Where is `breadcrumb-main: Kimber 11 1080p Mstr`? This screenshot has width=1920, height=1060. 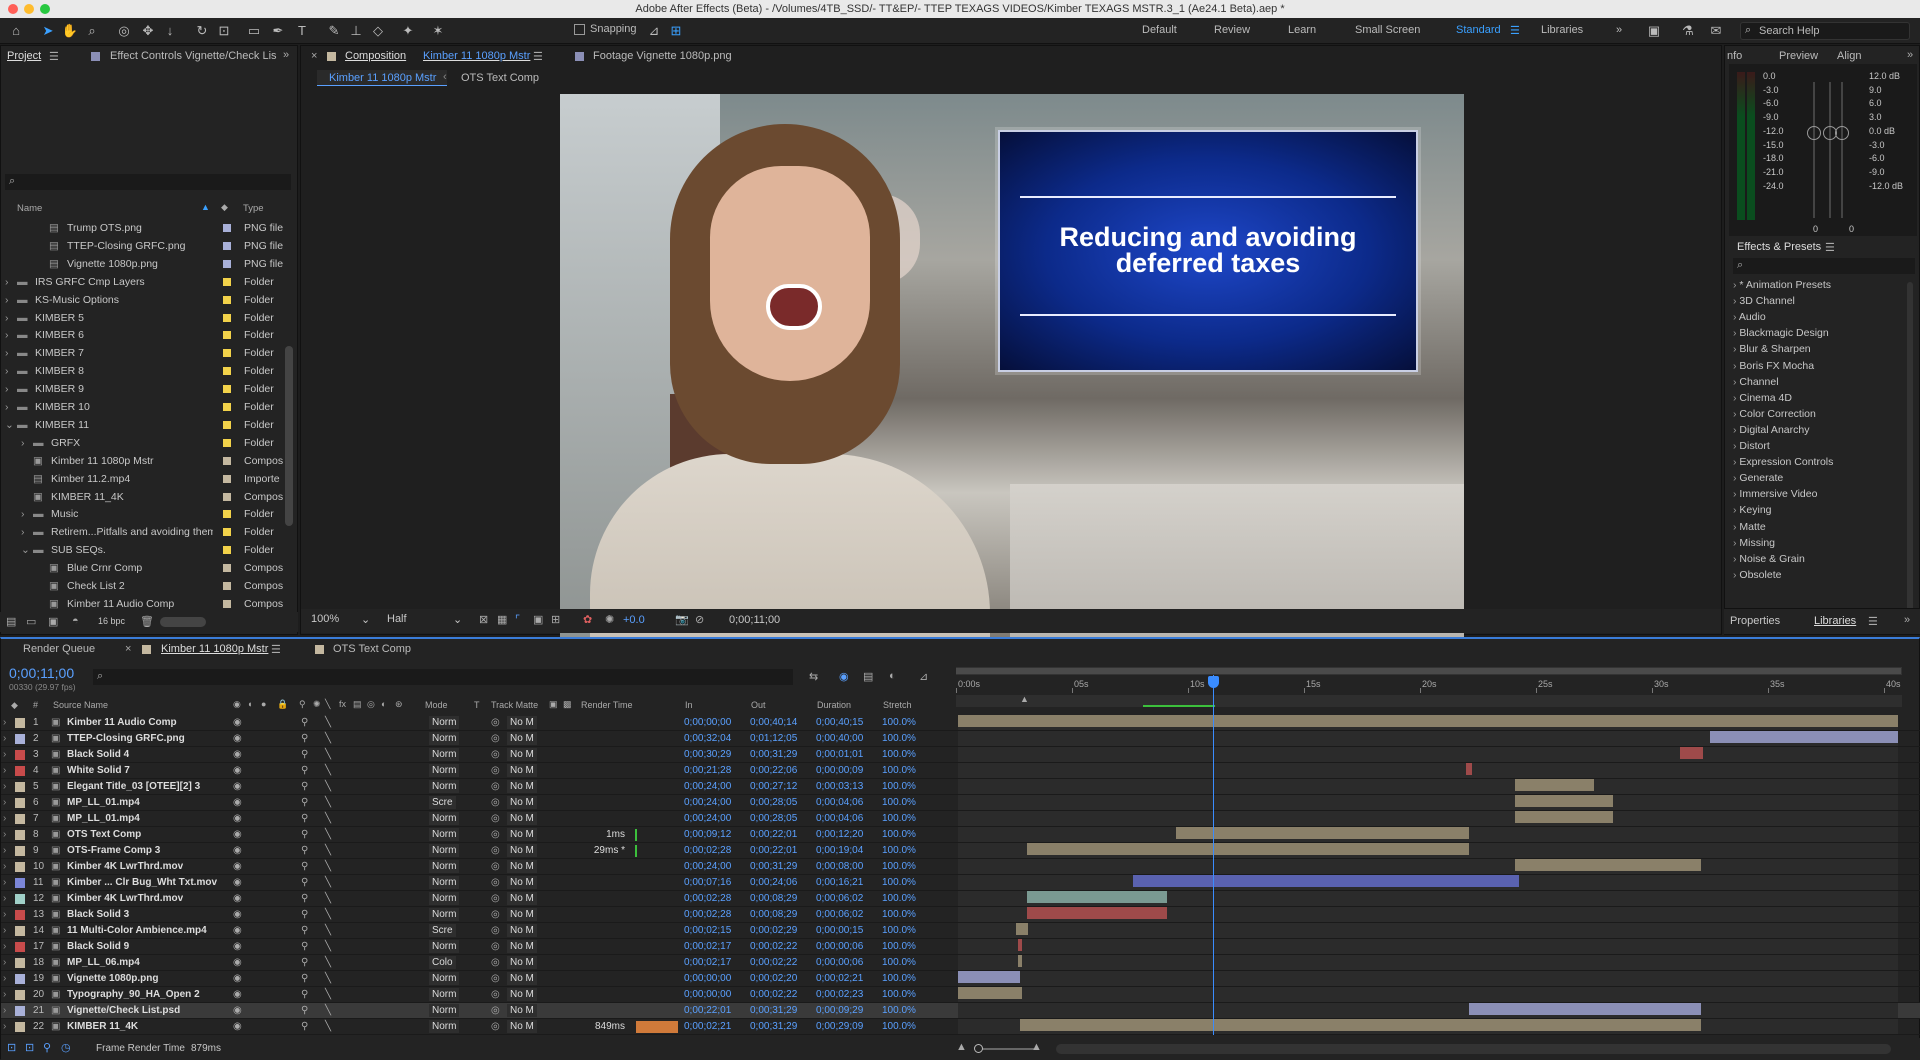
breadcrumb-main: Kimber 11 1080p Mstr is located at coordinates (382, 78).